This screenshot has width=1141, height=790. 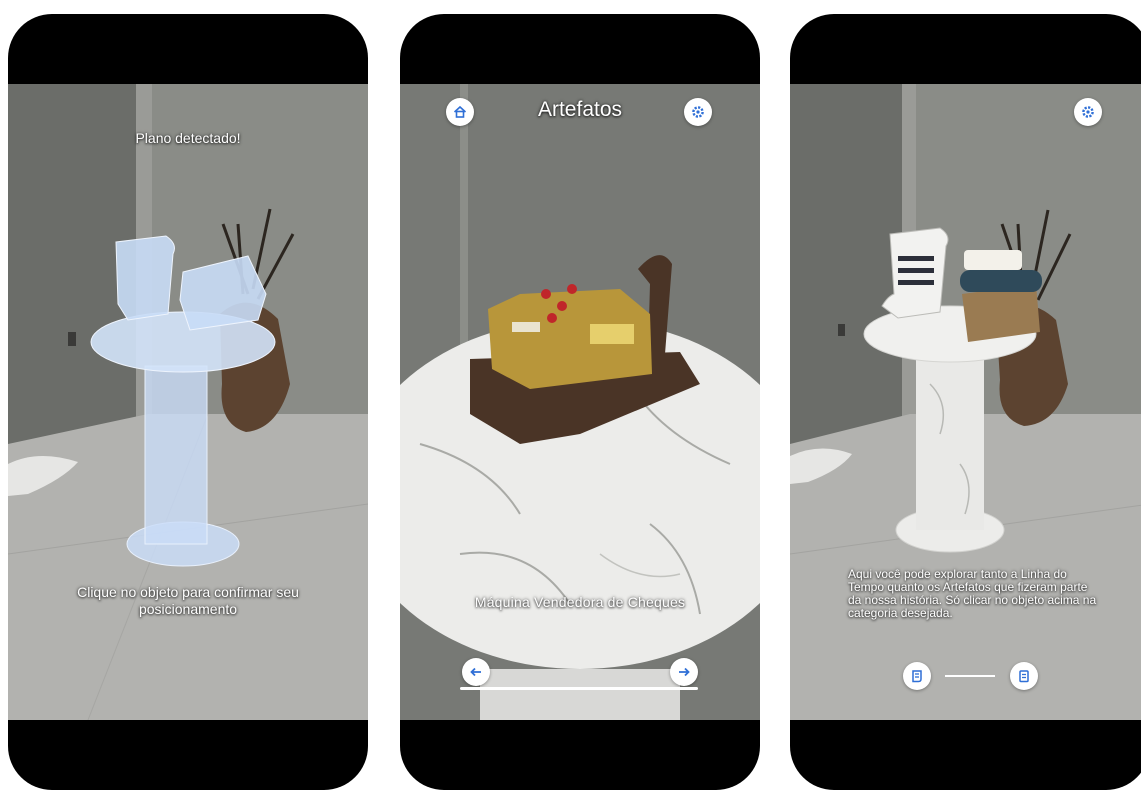 I want to click on wall-column, so click(x=464, y=224).